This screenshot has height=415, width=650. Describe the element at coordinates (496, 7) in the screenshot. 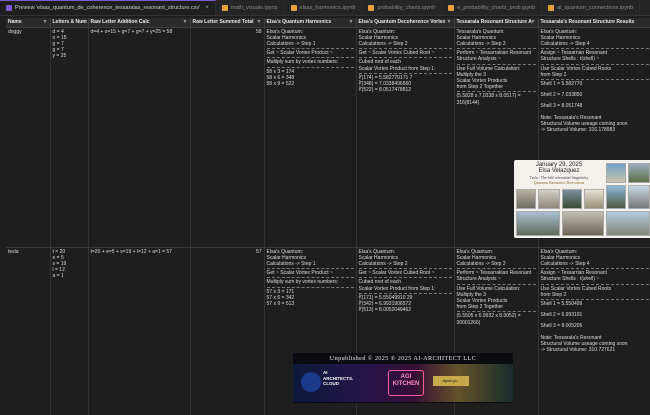

I see `tab-label: e_probability_charts_prob.ipynb` at that location.